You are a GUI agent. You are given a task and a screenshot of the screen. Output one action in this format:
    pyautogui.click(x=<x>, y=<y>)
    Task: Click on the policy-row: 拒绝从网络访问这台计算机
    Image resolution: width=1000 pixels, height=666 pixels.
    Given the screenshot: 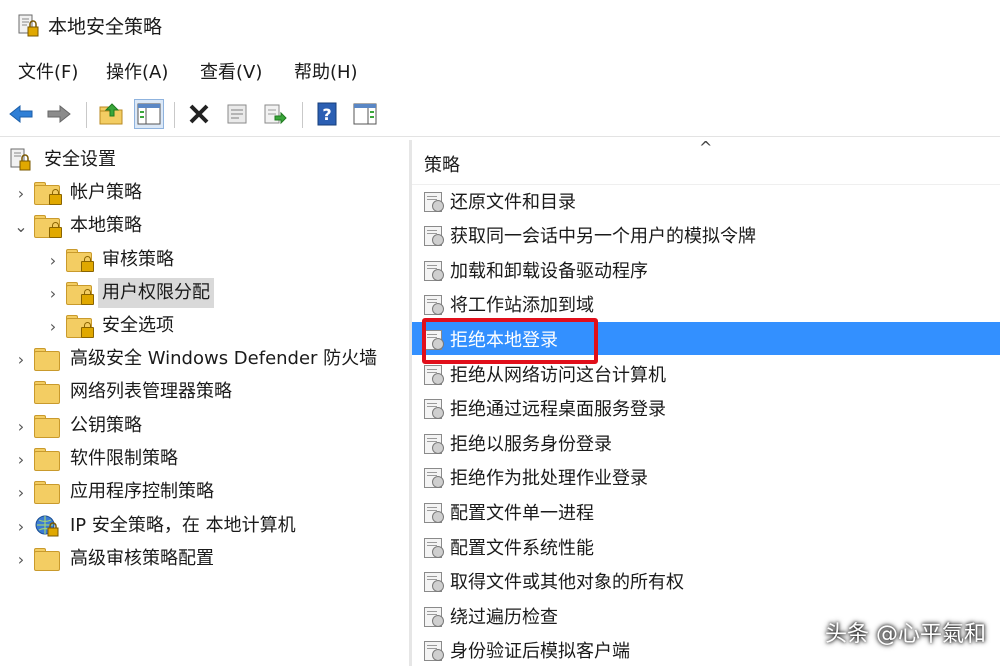 What is the action you would take?
    pyautogui.click(x=706, y=373)
    